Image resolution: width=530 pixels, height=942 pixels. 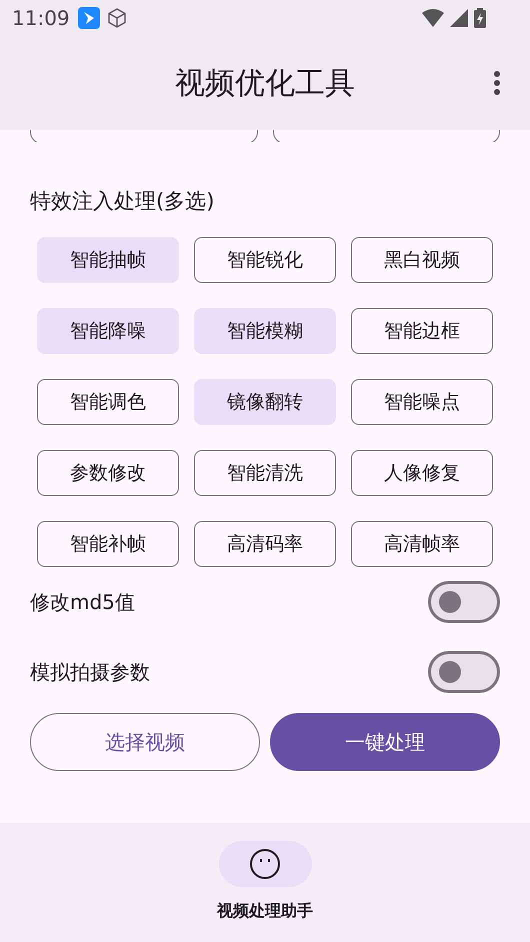 What do you see at coordinates (145, 742) in the screenshot?
I see `select-button: 选择视频` at bounding box center [145, 742].